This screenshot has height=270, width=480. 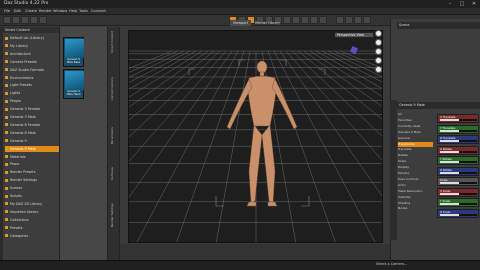 What do you see at coordinates (32, 78) in the screenshot?
I see `library-item: Environments` at bounding box center [32, 78].